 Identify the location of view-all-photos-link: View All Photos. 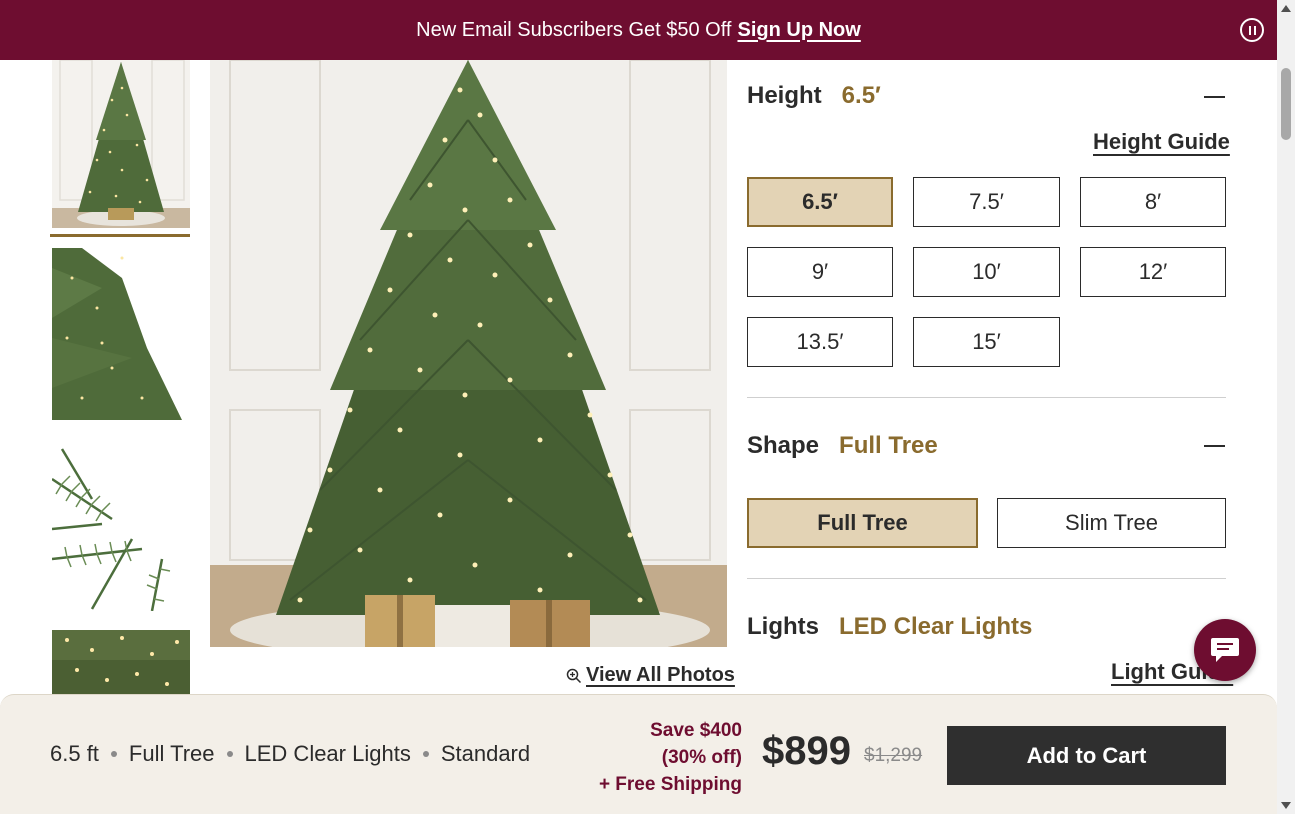
(650, 675).